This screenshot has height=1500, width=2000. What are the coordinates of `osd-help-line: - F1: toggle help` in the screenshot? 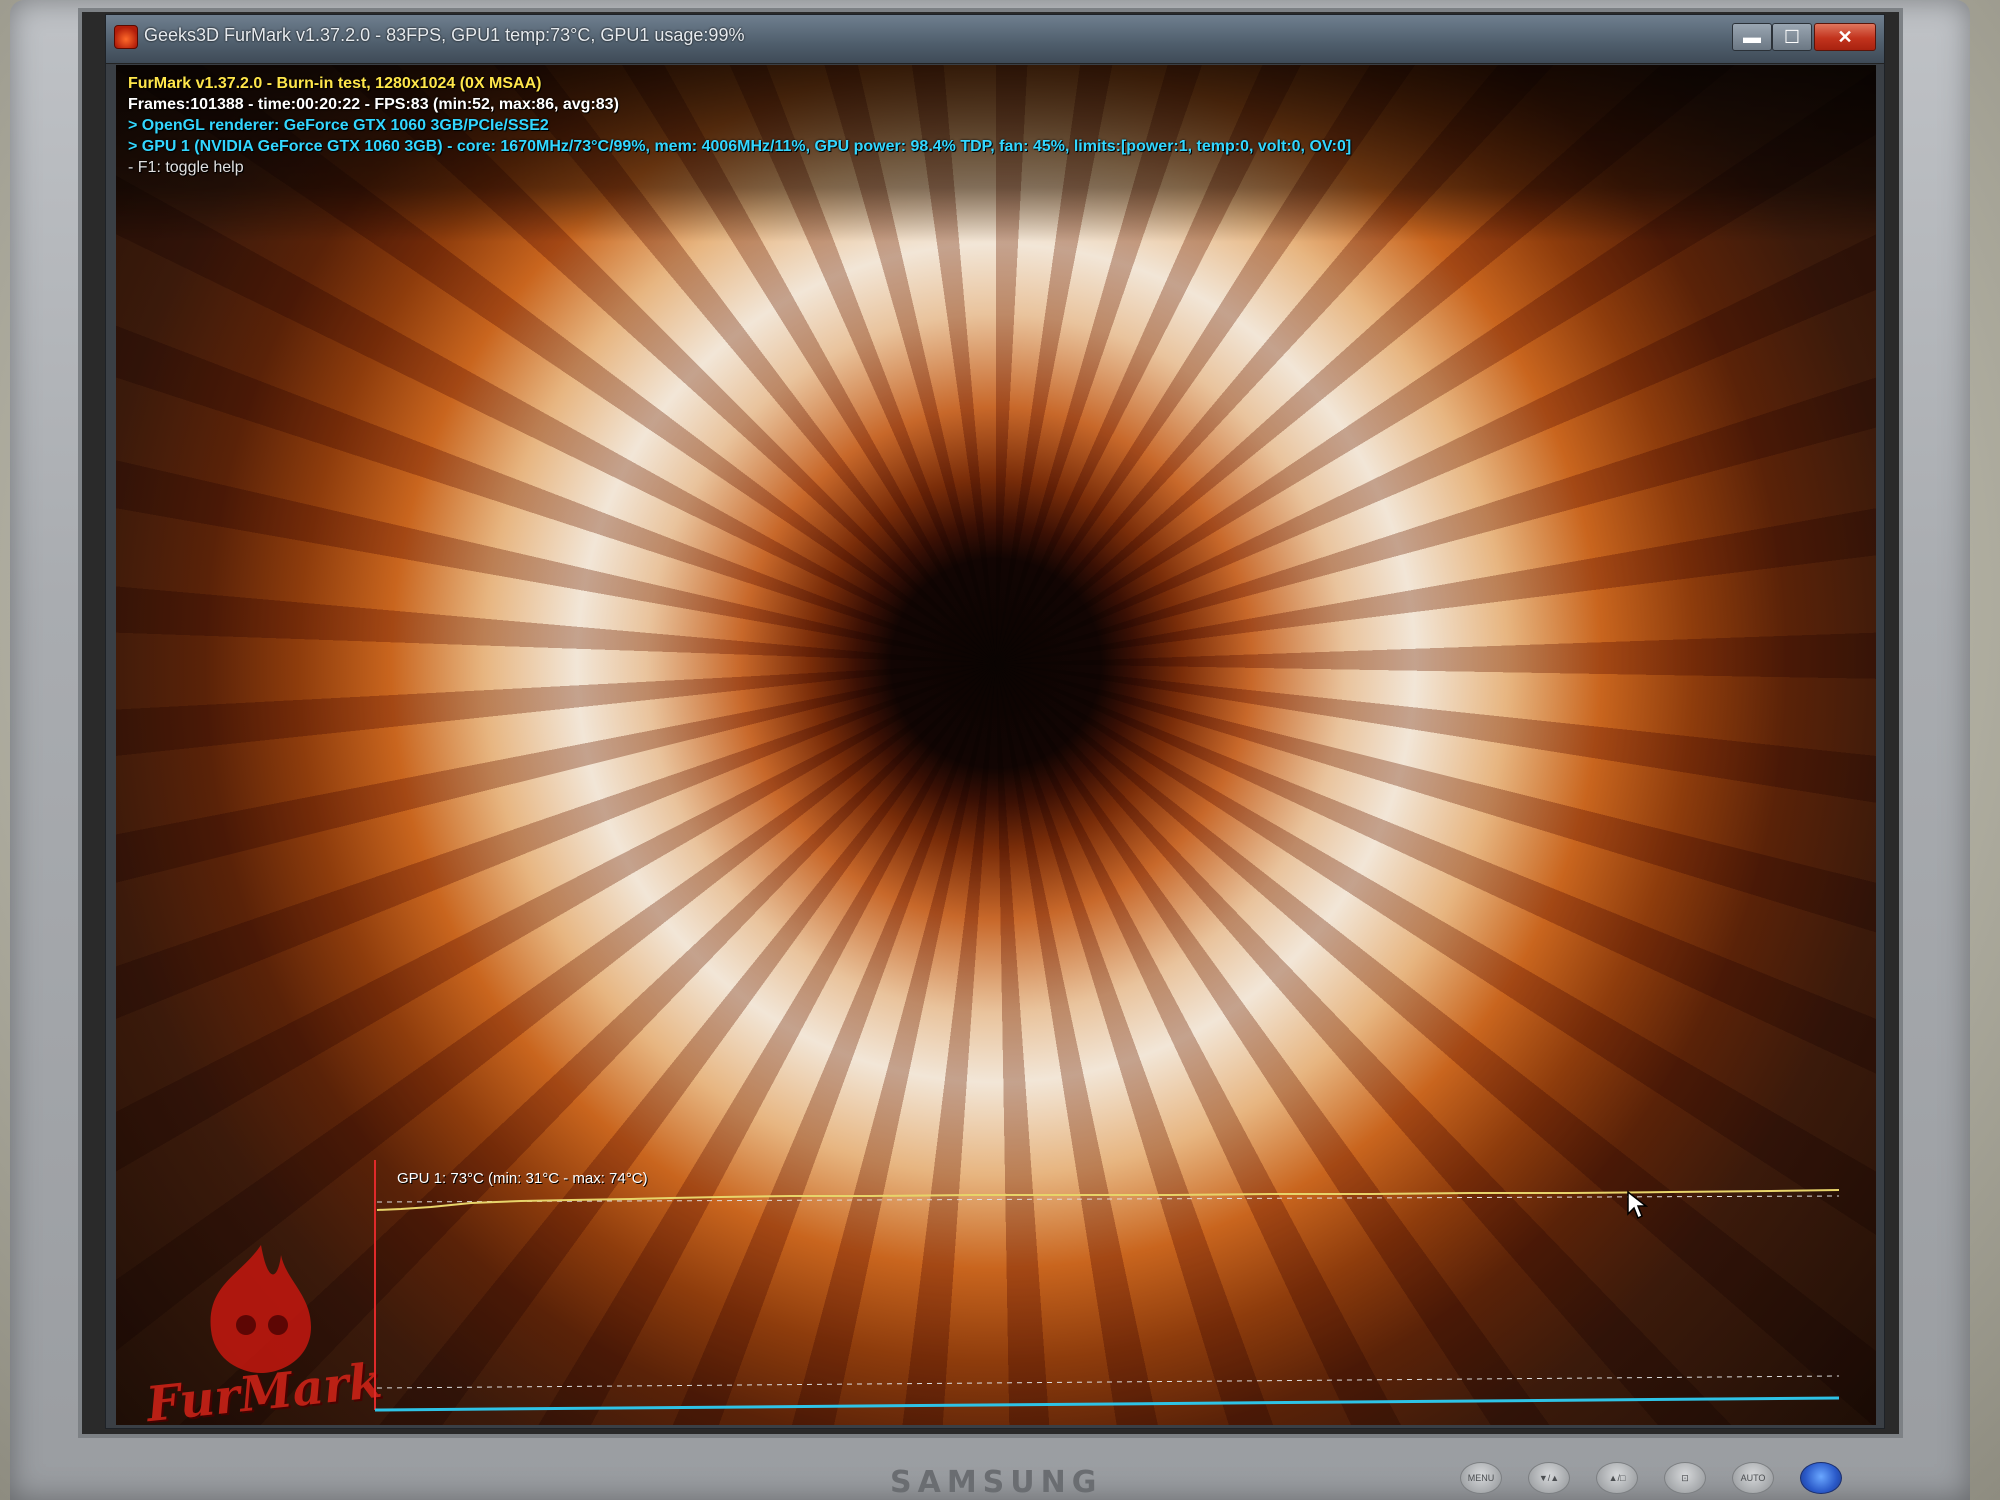 It's located at (186, 167).